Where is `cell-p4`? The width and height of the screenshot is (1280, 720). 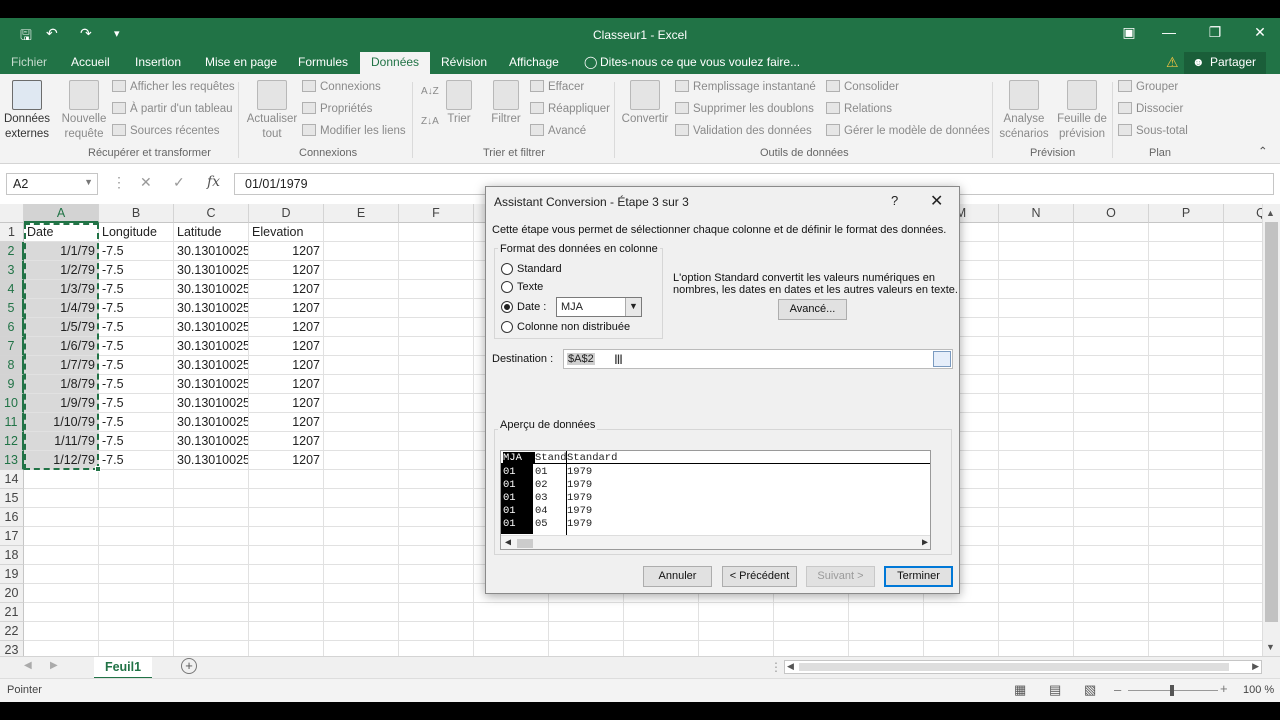
cell-p4 is located at coordinates (1186, 289).